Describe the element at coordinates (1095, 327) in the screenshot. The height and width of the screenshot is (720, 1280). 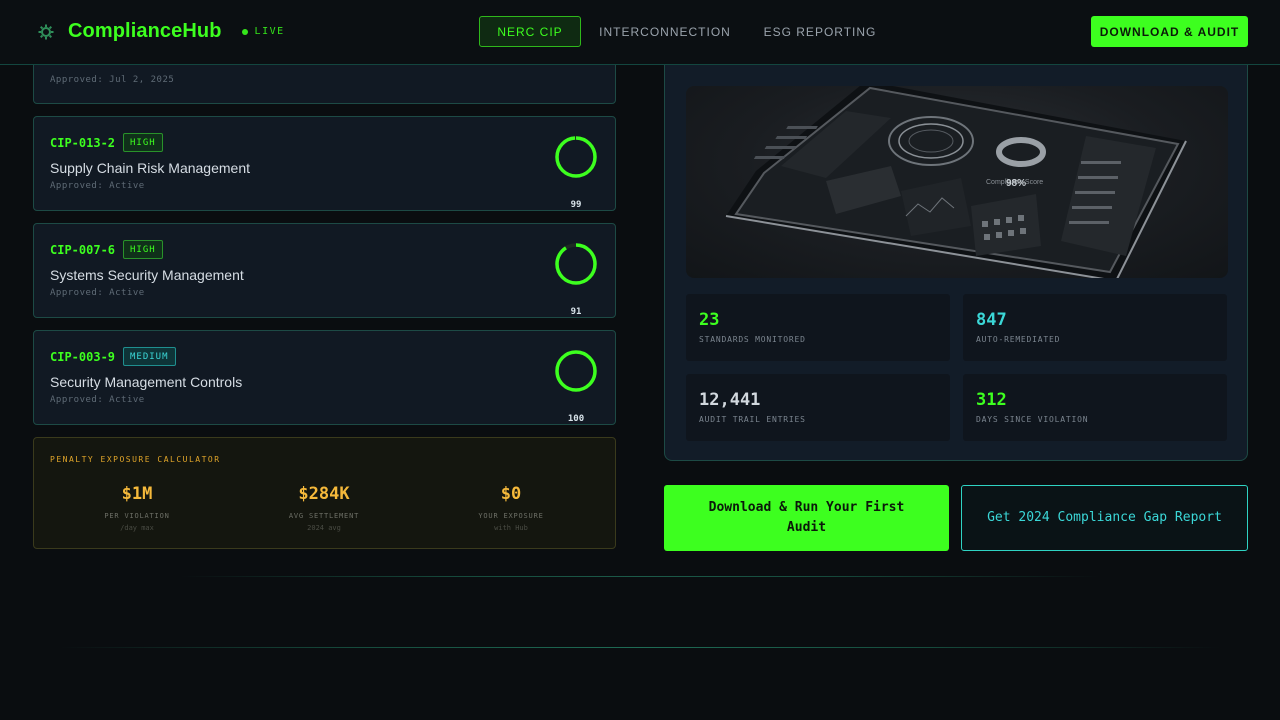
I see `stat-card: 847 AUTO-REMEDIATED` at that location.